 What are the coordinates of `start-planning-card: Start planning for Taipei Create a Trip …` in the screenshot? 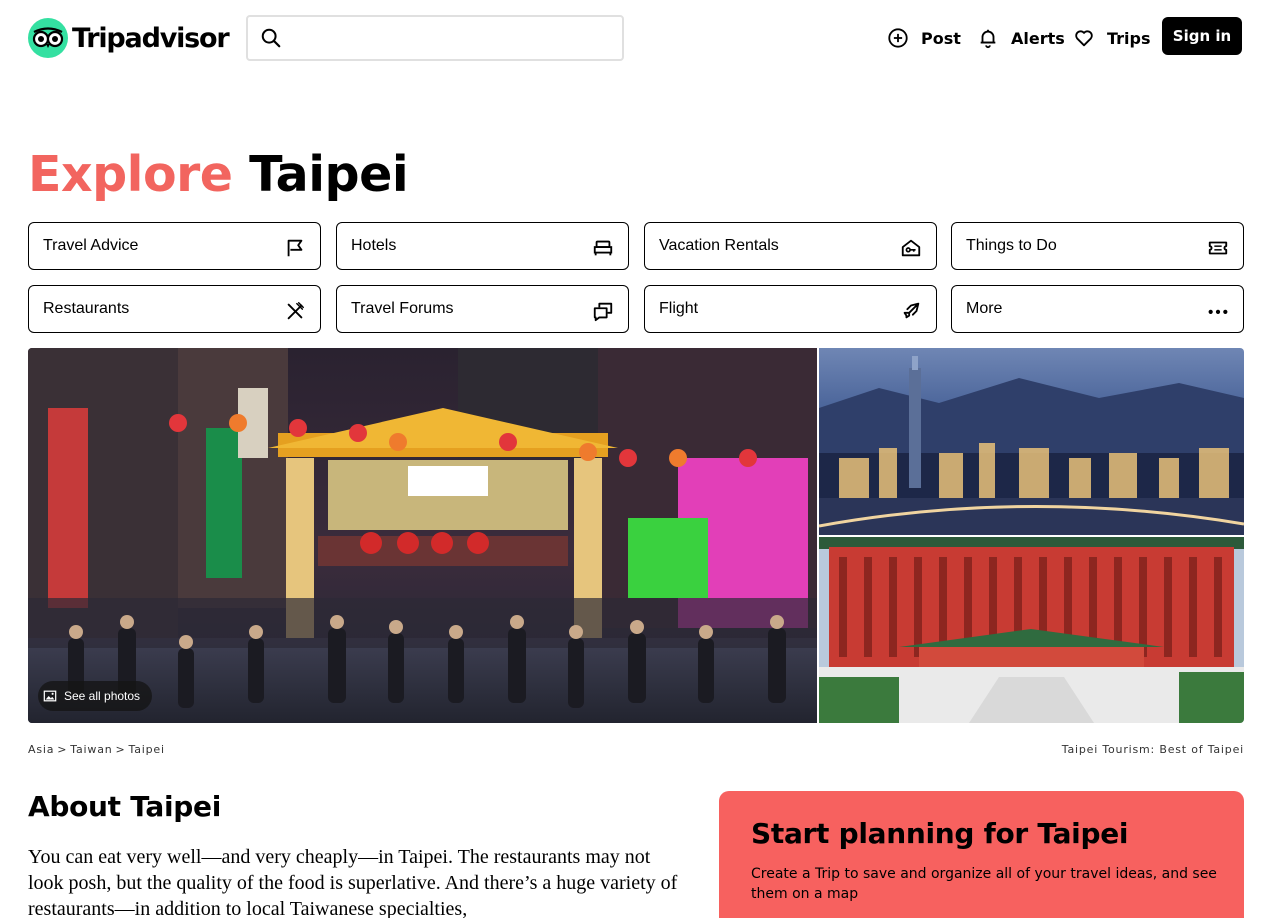 It's located at (981, 854).